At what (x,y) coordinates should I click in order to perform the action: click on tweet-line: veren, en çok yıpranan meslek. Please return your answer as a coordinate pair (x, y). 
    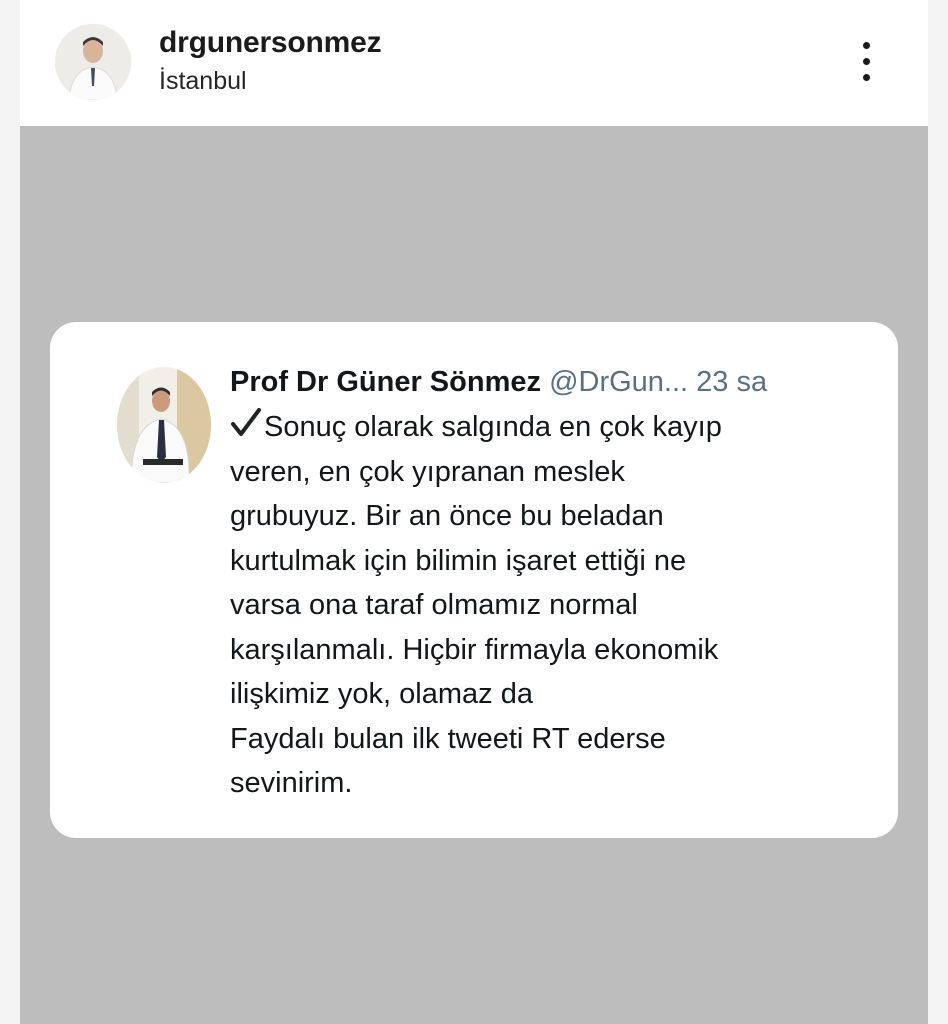
    Looking at the image, I should click on (427, 471).